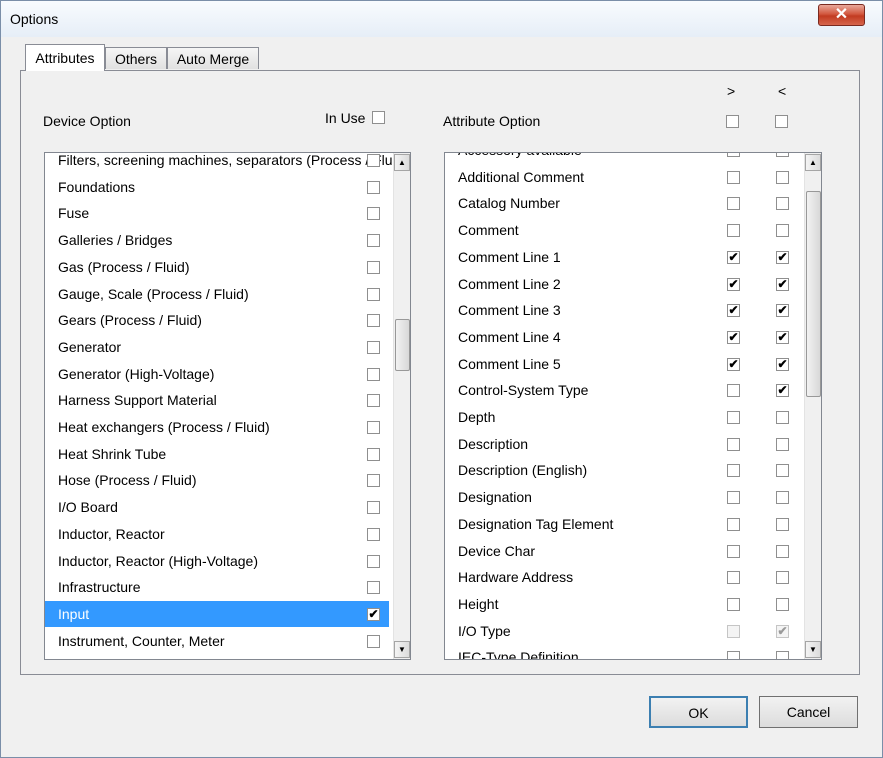  Describe the element at coordinates (136, 58) in the screenshot. I see `tab-others: Others` at that location.